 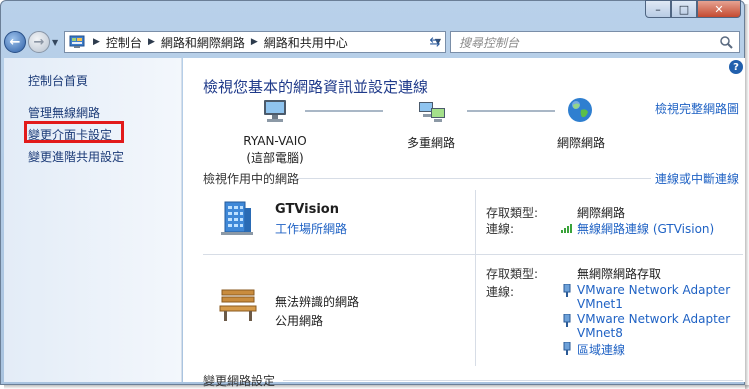 What do you see at coordinates (697, 178) in the screenshot?
I see `connect-disconnect-link: 連線或中斷連線` at bounding box center [697, 178].